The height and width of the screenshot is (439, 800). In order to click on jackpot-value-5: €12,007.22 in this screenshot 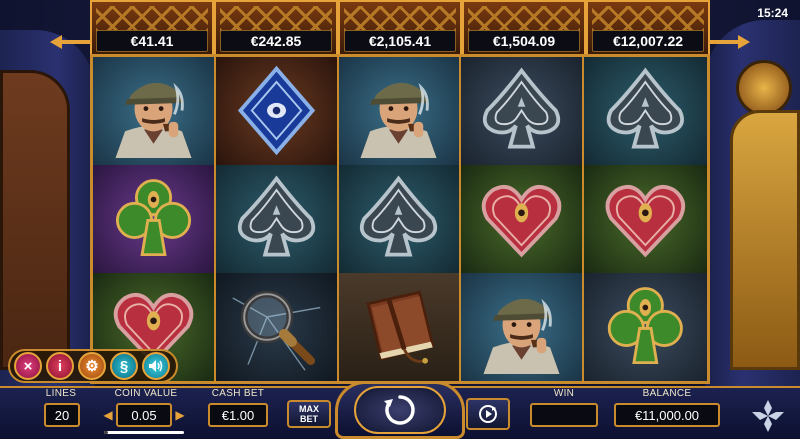, I will do `click(648, 41)`.